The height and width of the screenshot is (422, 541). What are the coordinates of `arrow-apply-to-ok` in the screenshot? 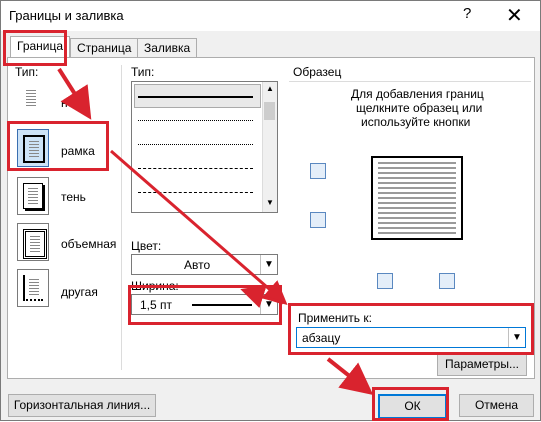 It's located at (350, 376).